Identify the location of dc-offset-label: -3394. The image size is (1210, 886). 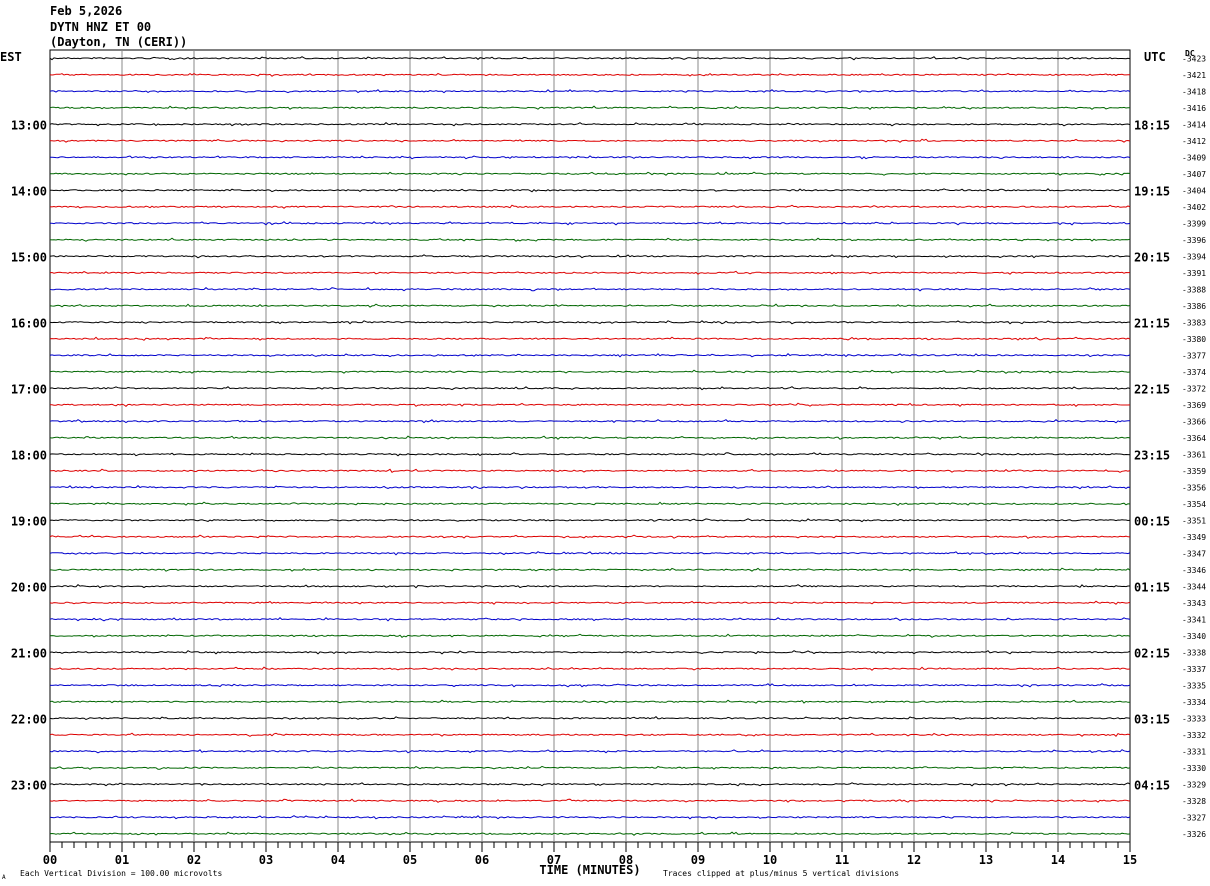
(1194, 256).